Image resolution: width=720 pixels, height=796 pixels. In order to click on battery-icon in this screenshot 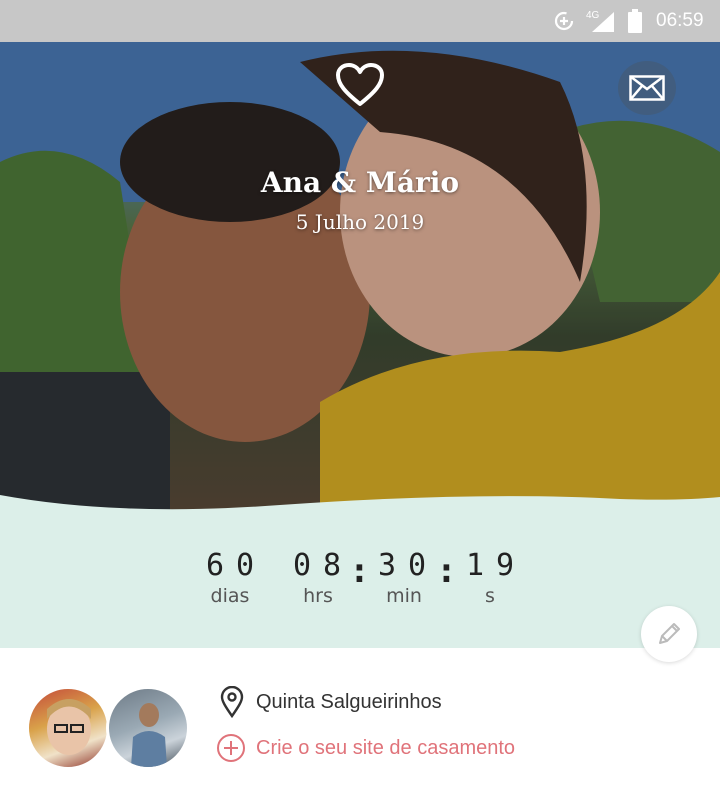, I will do `click(636, 21)`.